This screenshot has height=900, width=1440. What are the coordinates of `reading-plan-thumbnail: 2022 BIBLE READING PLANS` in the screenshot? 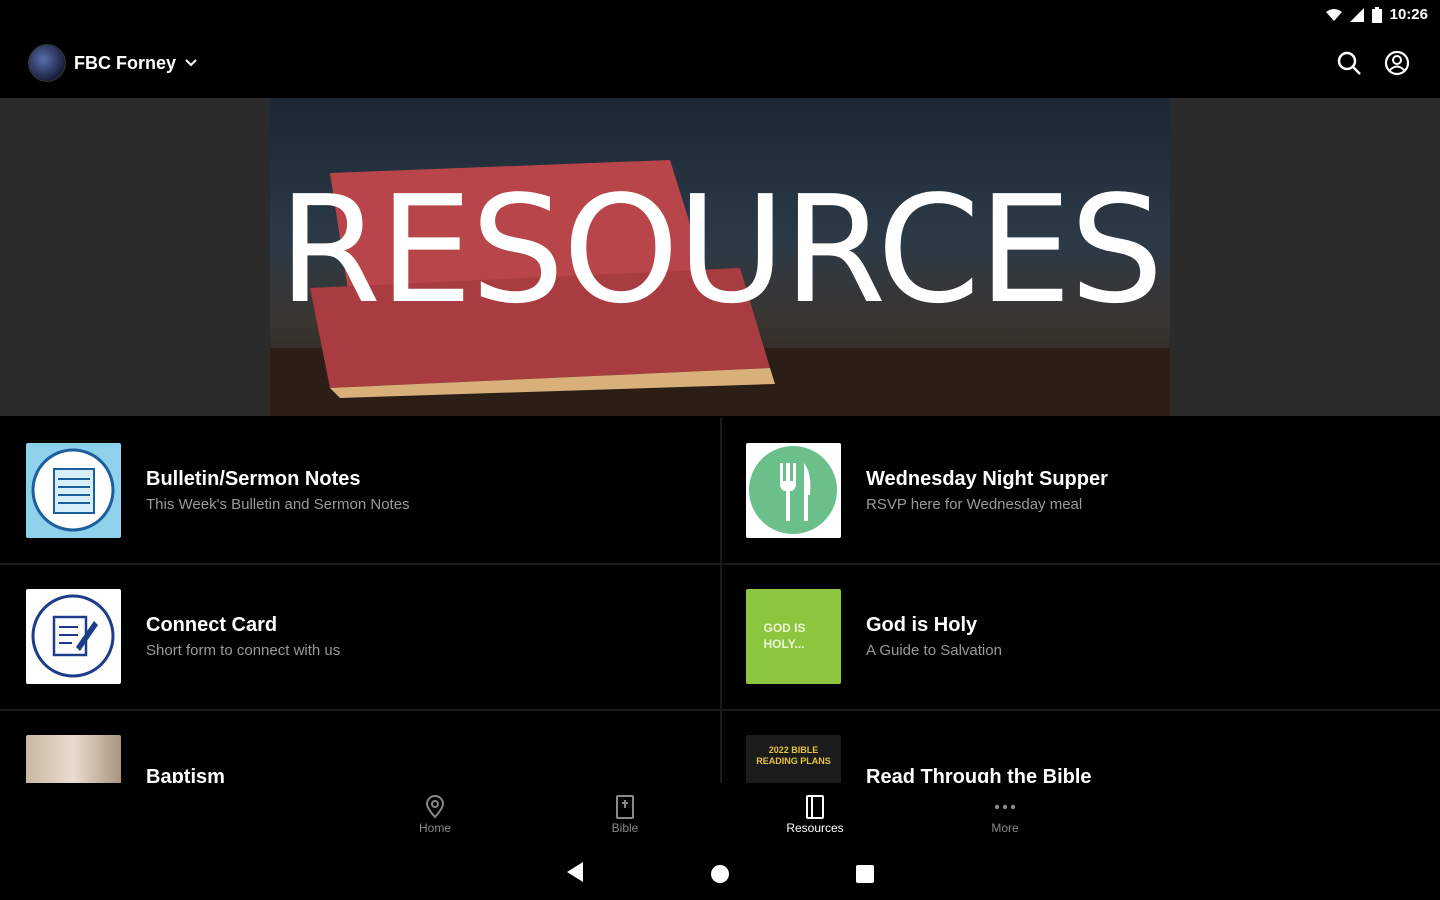 It's located at (793, 759).